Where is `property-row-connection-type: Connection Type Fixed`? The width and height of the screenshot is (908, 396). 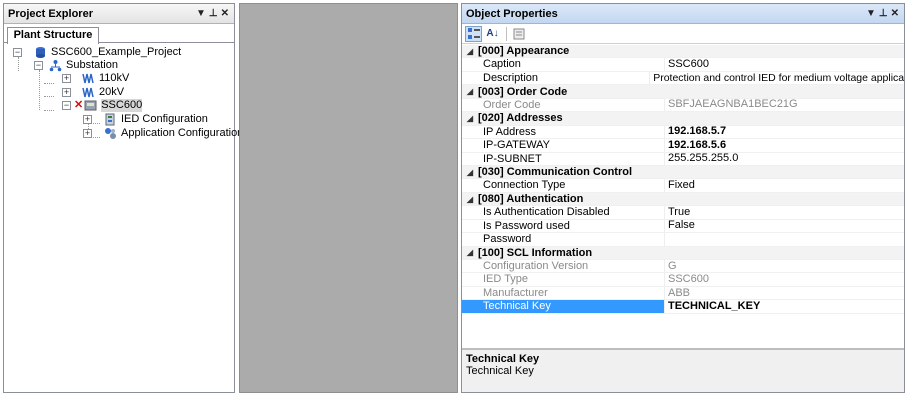 property-row-connection-type: Connection Type Fixed is located at coordinates (683, 186).